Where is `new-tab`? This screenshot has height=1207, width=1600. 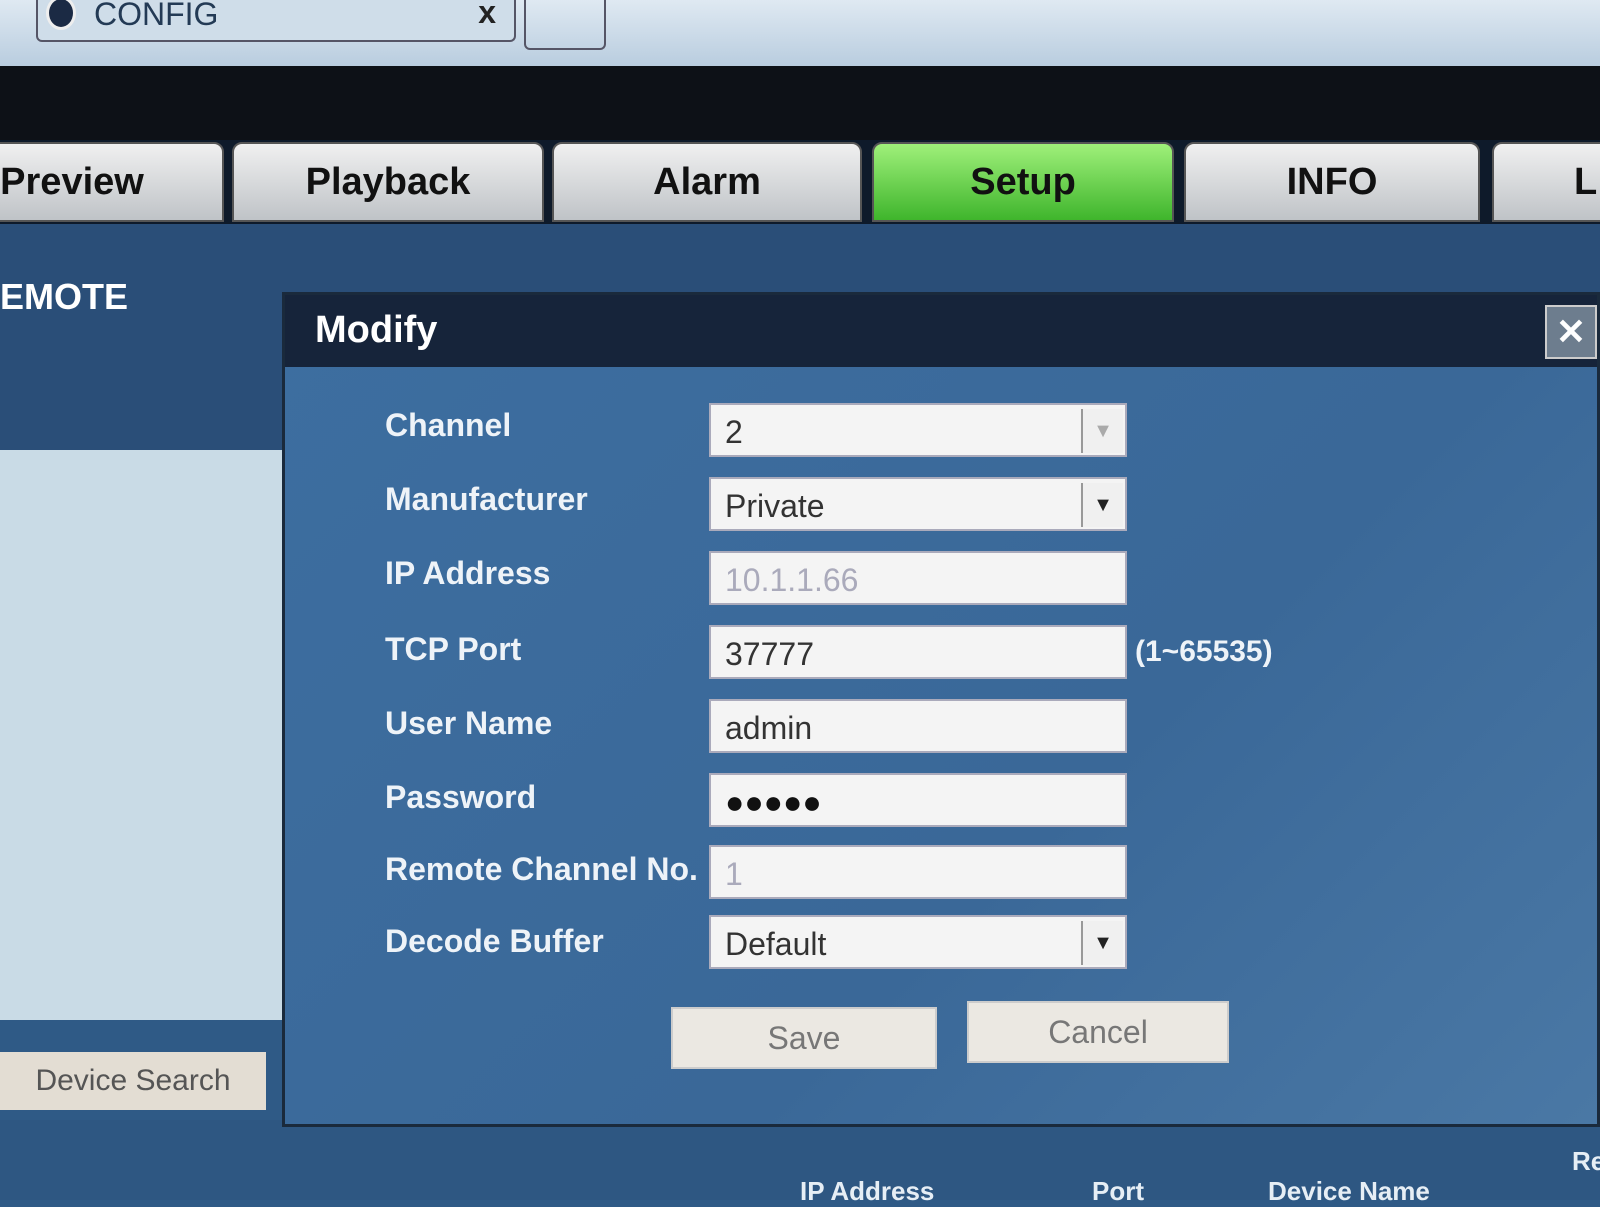
new-tab is located at coordinates (565, 25).